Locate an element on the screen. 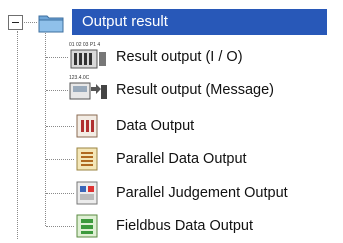 Image resolution: width=343 pixels, height=243 pixels. tree-node-parallel-data-output: Parallel Data Output is located at coordinates (171, 159).